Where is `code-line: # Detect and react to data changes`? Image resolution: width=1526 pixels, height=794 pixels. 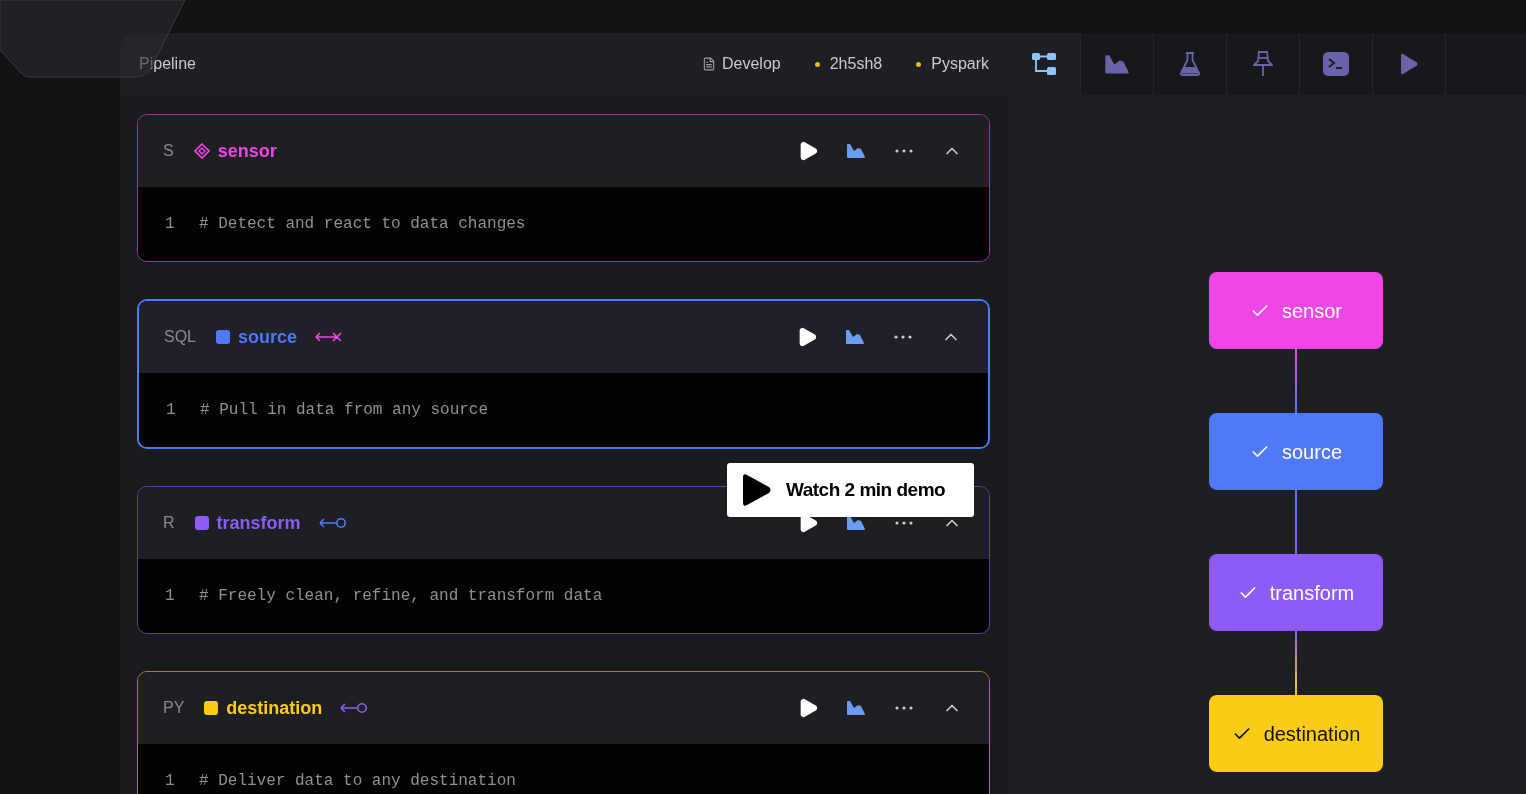
code-line: # Detect and react to data changes is located at coordinates (362, 224).